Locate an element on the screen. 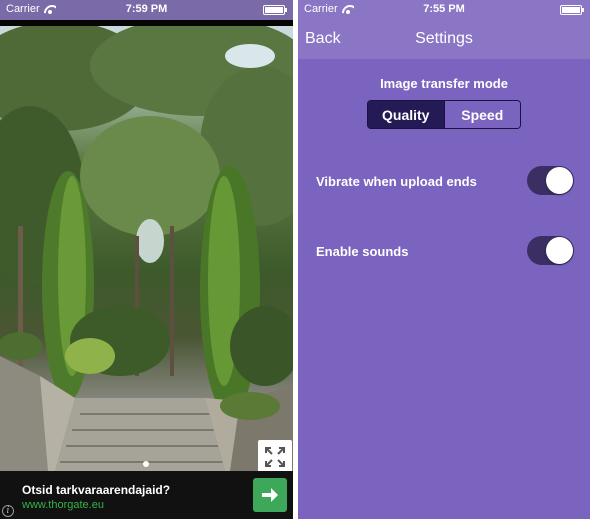 The image size is (590, 519). arrow-glyph is located at coordinates (270, 495).